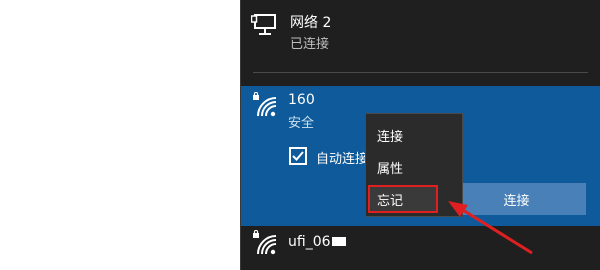 This screenshot has height=270, width=600. Describe the element at coordinates (420, 72) in the screenshot. I see `divider` at that location.